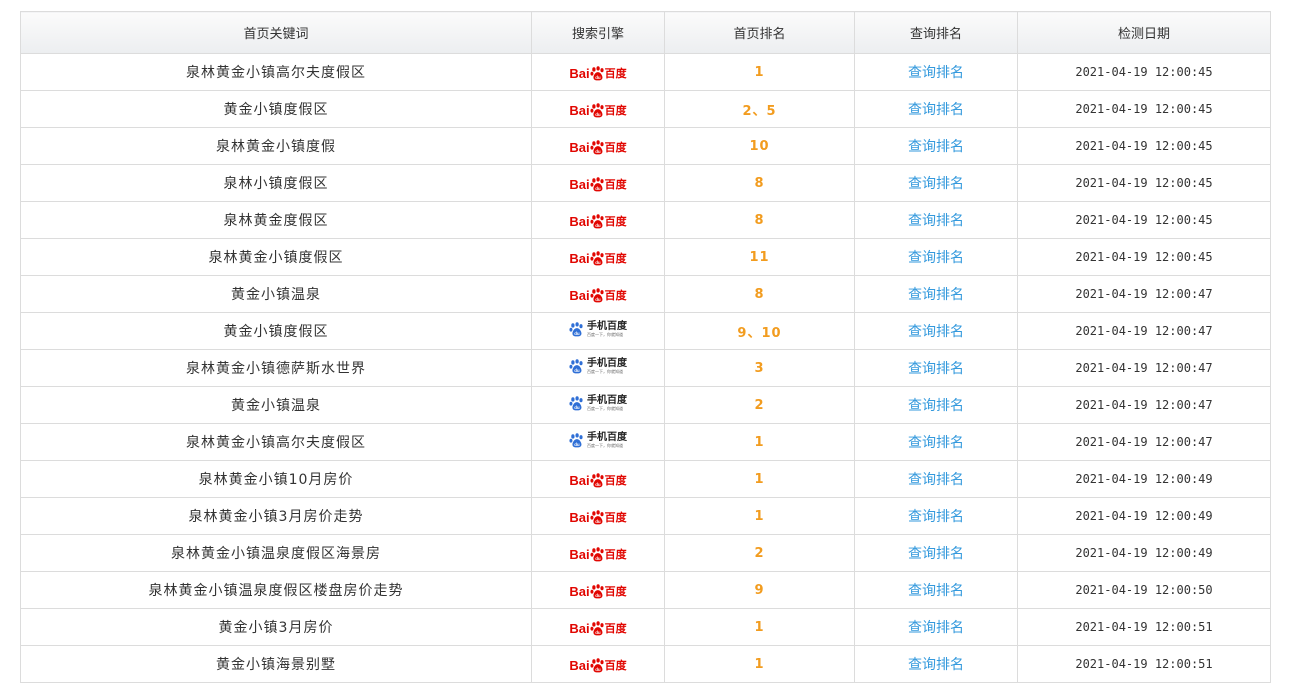 The width and height of the screenshot is (1293, 683). What do you see at coordinates (276, 32) in the screenshot?
I see `column-header-keyword: 首页关键词` at bounding box center [276, 32].